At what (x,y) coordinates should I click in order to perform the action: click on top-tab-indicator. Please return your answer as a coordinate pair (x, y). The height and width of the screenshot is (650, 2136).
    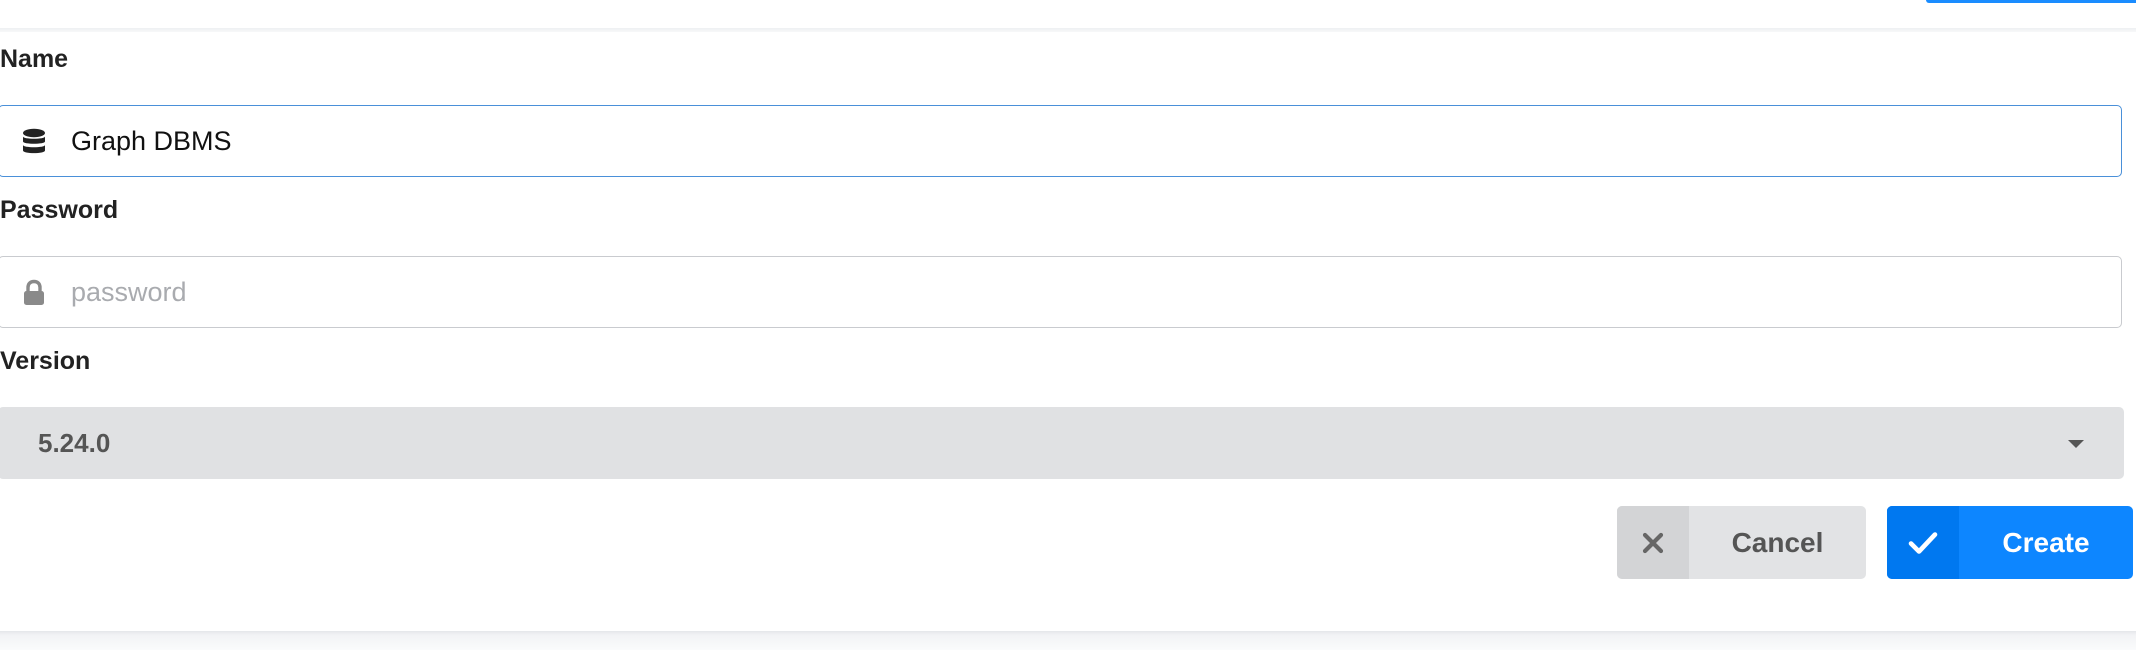
    Looking at the image, I should click on (2031, 1).